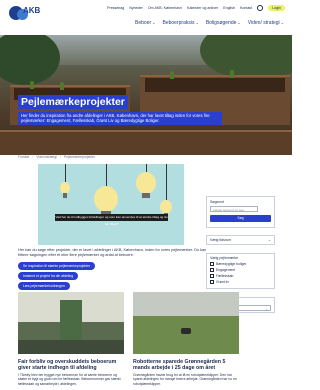 The image size is (320, 390). I want to click on util-link-about: Om AKB, København, so click(165, 8).